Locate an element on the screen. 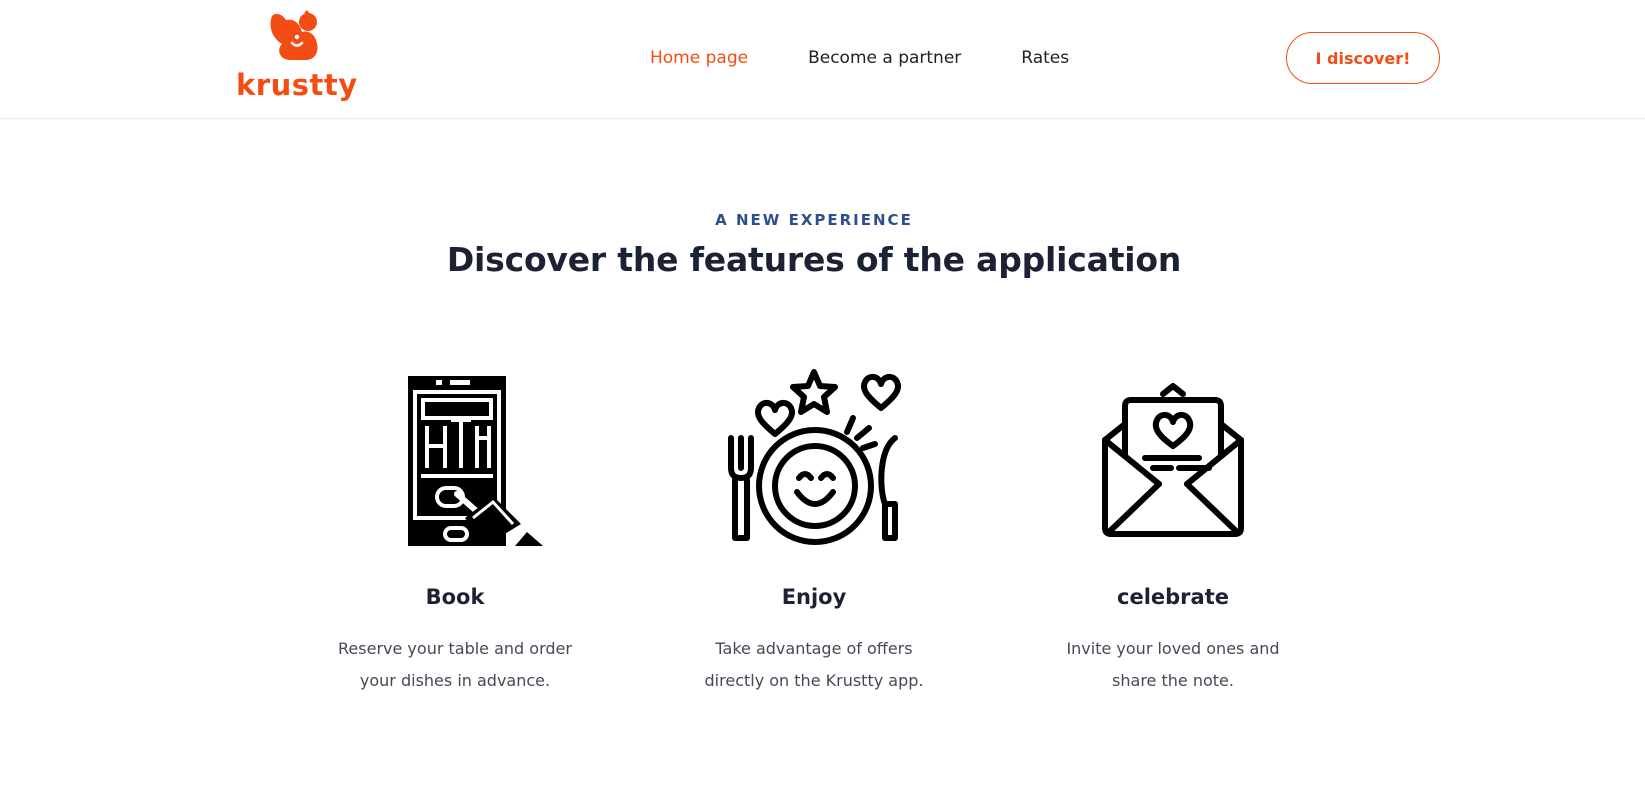 The width and height of the screenshot is (1645, 799). section-eyebrow: A NEW EXPERIENCE is located at coordinates (814, 220).